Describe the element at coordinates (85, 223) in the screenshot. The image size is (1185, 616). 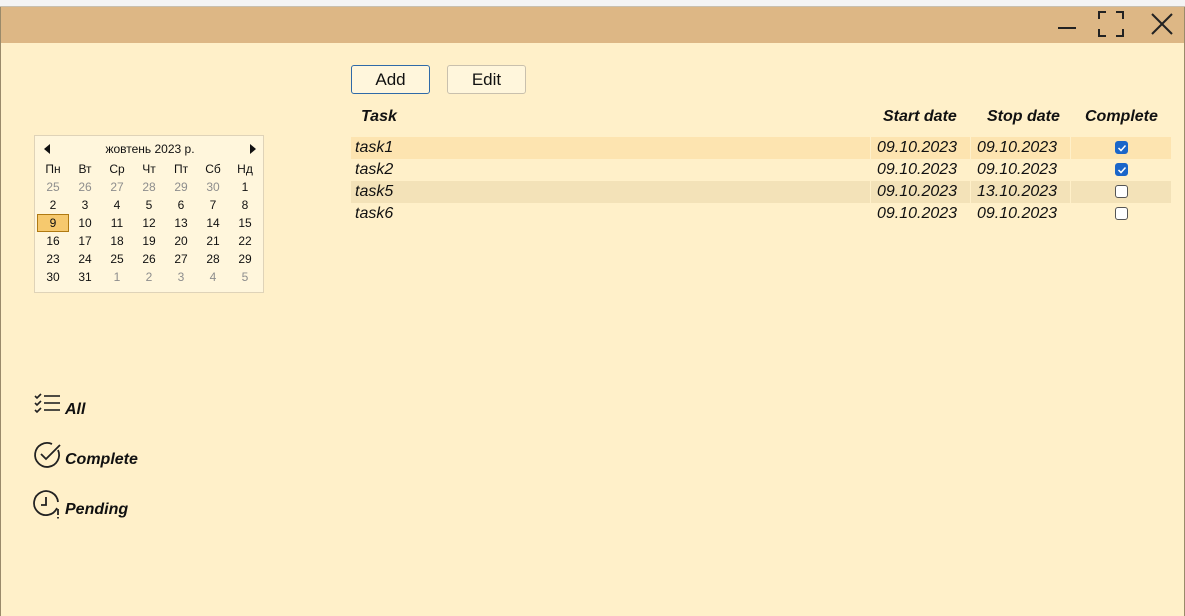
I see `calendar-day: 10` at that location.